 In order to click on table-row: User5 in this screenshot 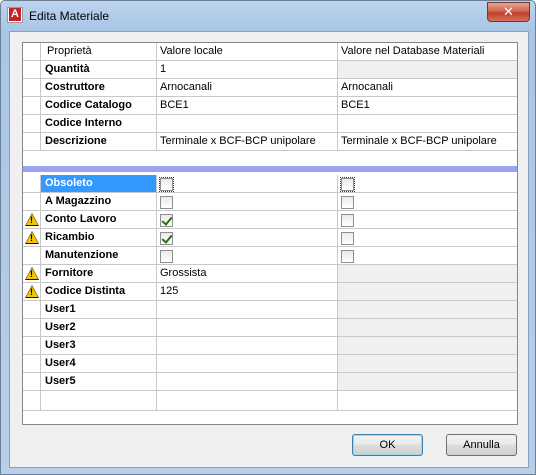, I will do `click(270, 382)`.